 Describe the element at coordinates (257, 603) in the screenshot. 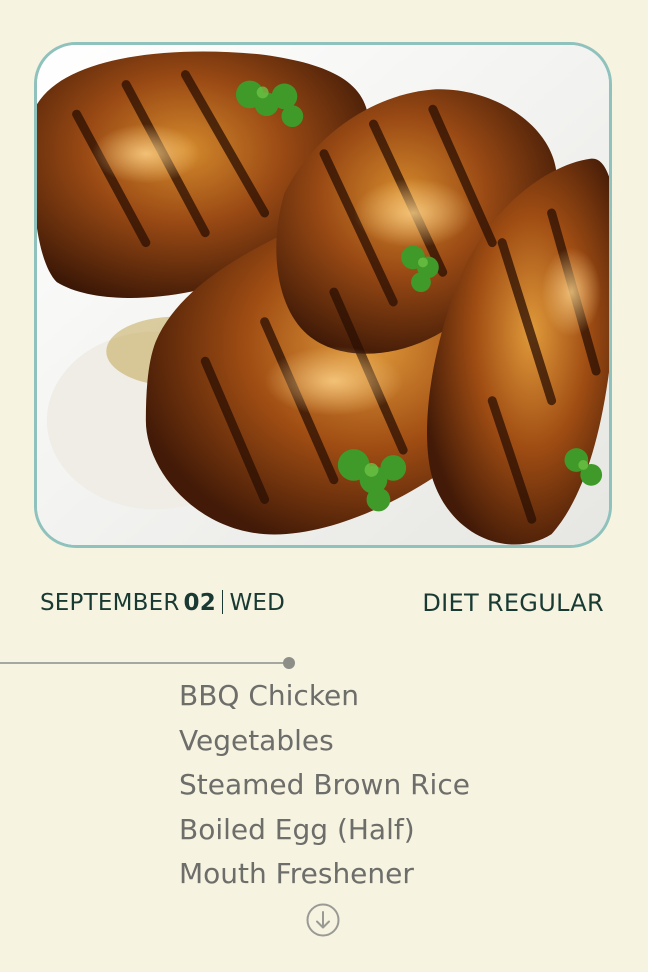

I see `date-weekday: WED` at that location.